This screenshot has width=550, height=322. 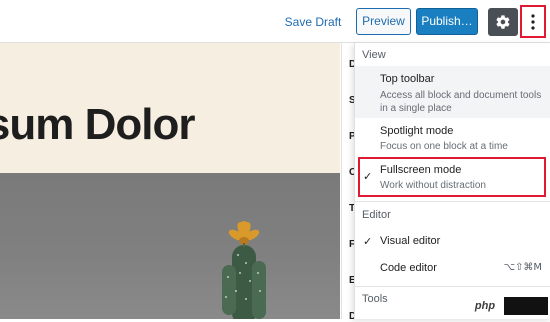 I want to click on watermark: php, so click(x=508, y=306).